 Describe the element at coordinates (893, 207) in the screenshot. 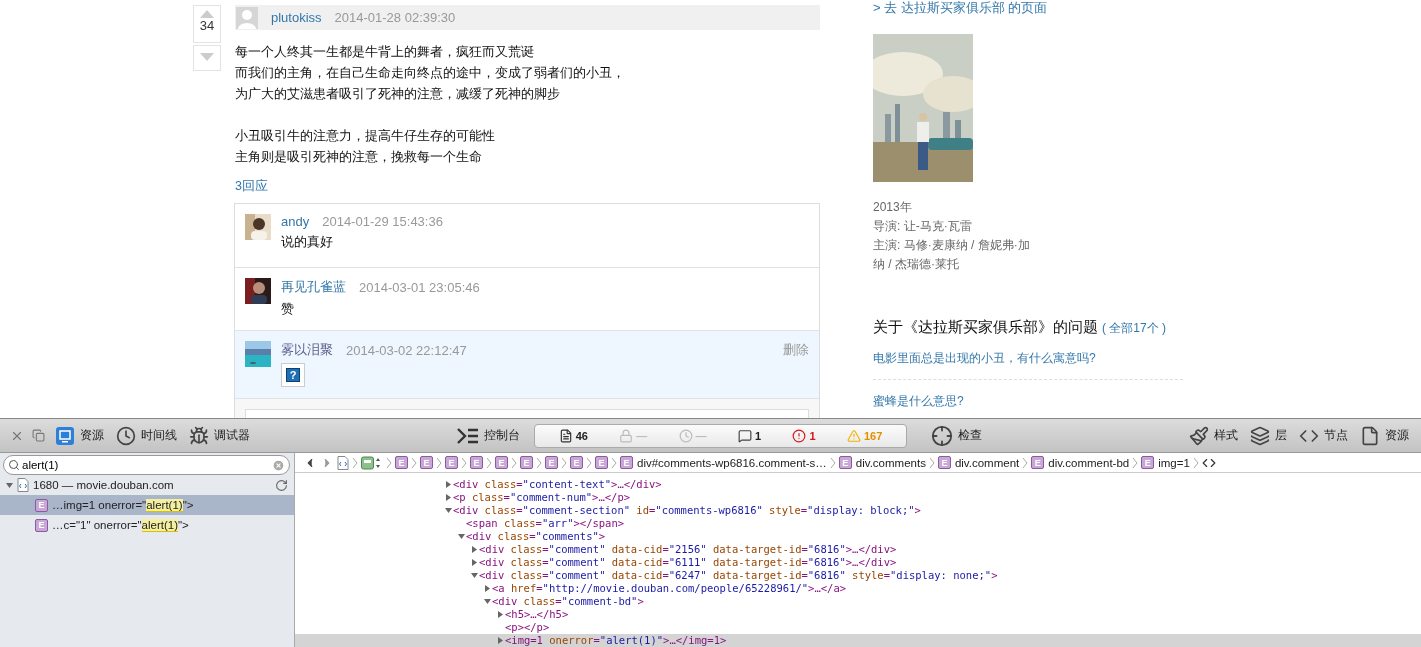

I see `movie-info: 2013年` at that location.